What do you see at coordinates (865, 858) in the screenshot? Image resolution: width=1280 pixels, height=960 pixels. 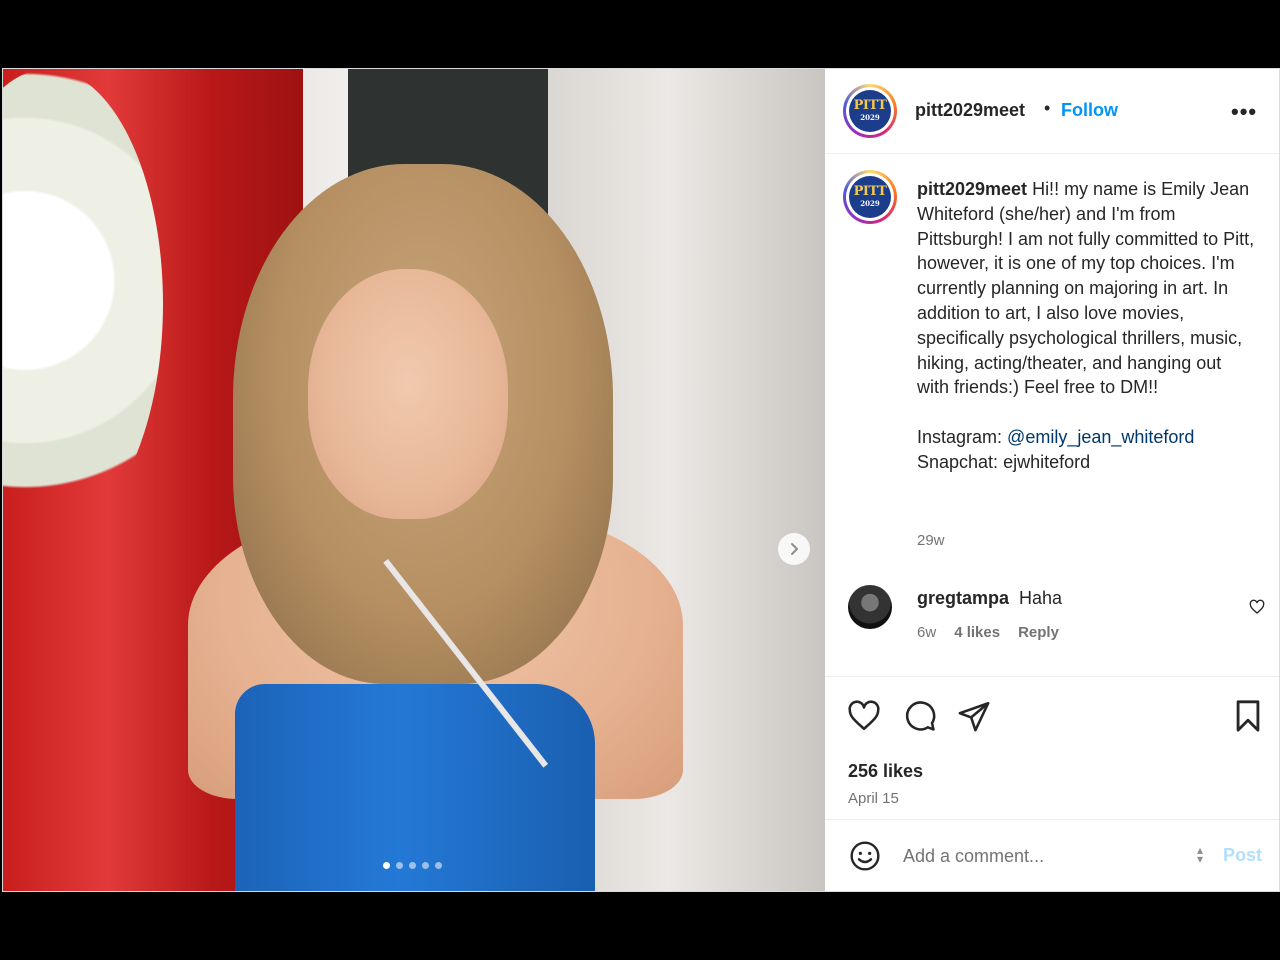 I see `emoji-smiley-icon` at bounding box center [865, 858].